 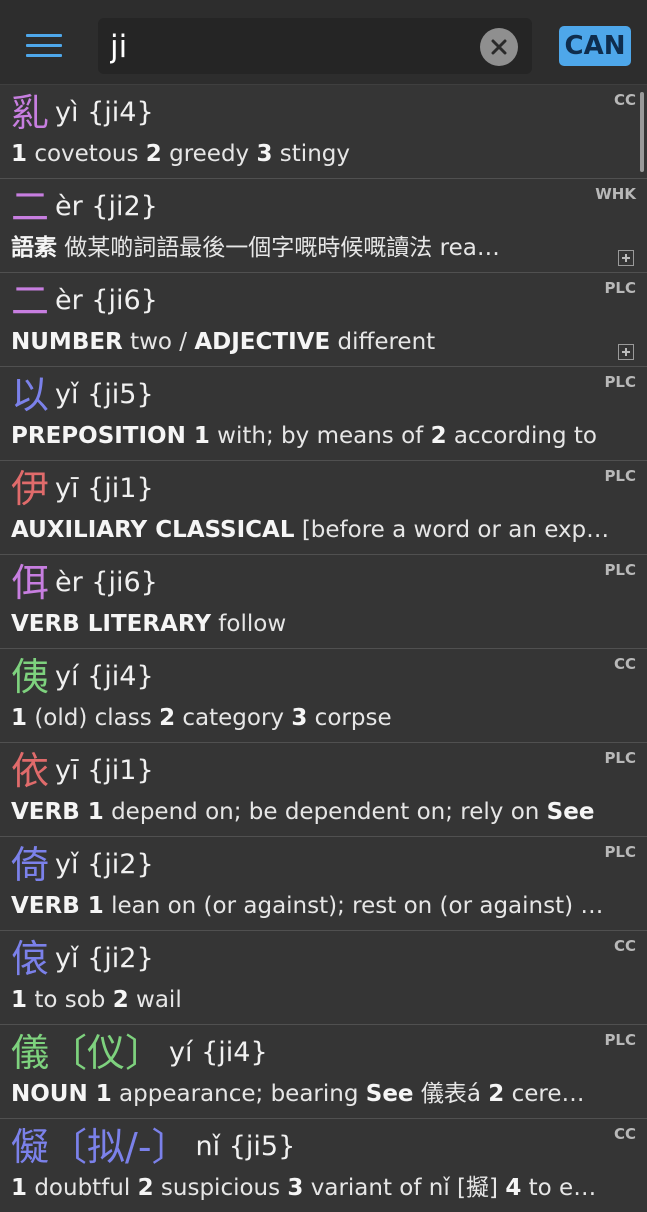 What do you see at coordinates (30, 1147) in the screenshot?
I see `hanzi: 儗` at bounding box center [30, 1147].